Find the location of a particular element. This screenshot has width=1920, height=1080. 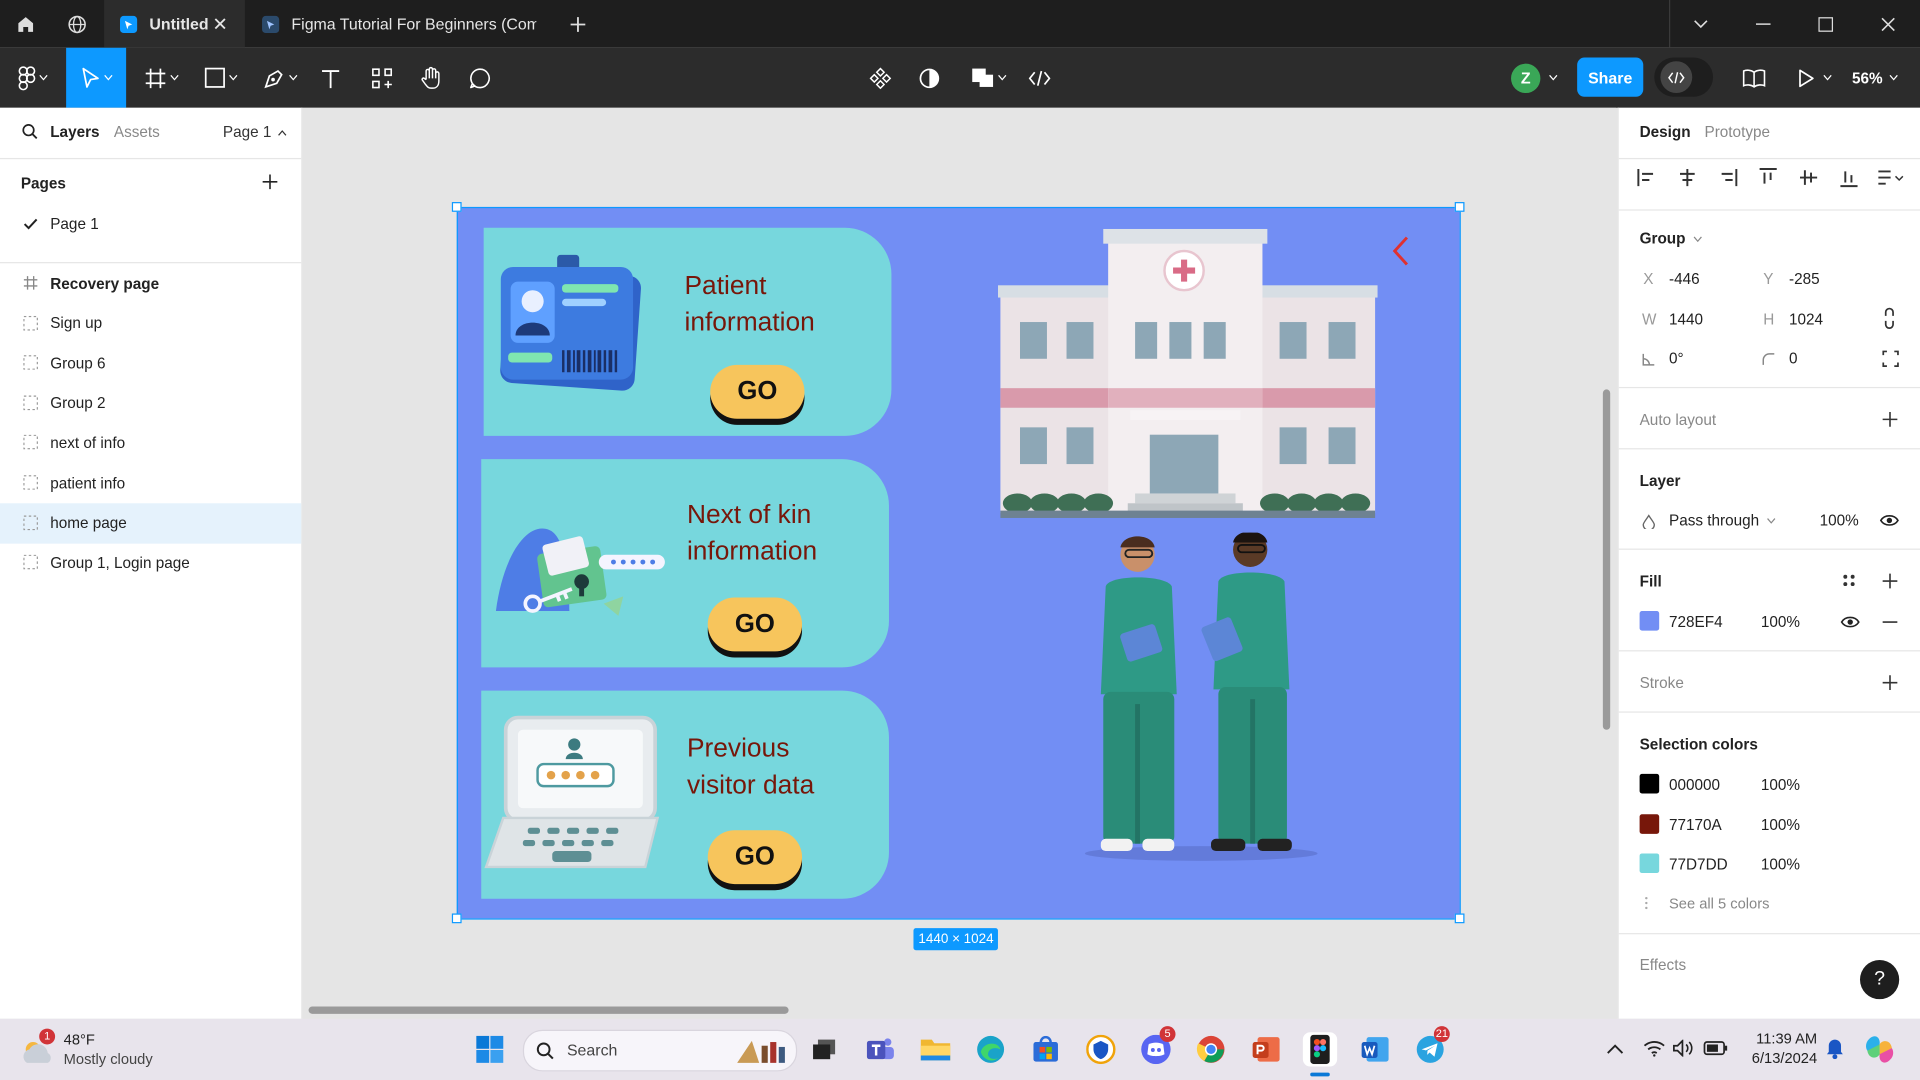

layer-item: Sign up is located at coordinates (150, 323).